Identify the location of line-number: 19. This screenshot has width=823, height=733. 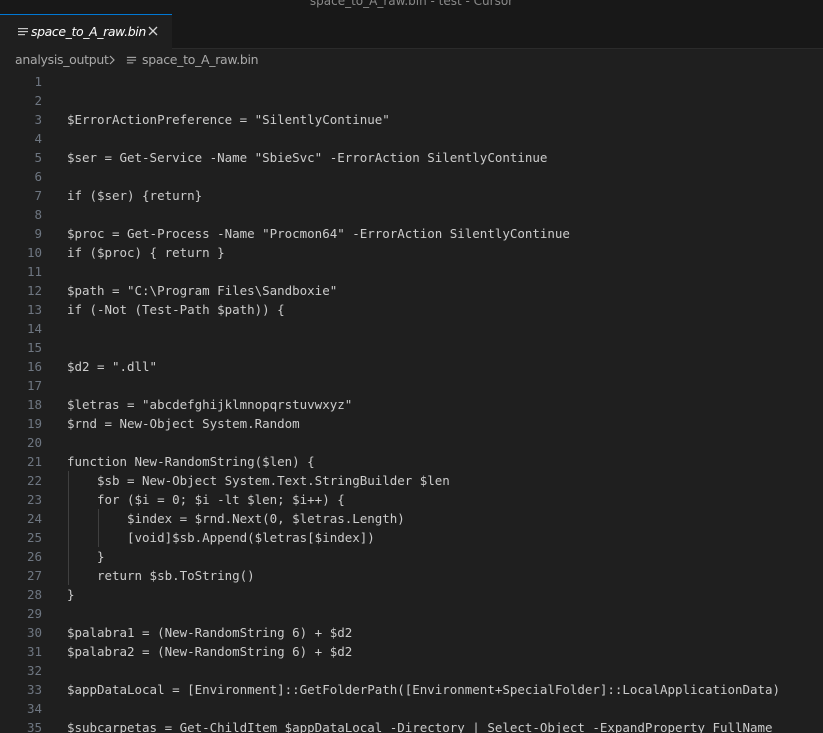
(34, 423).